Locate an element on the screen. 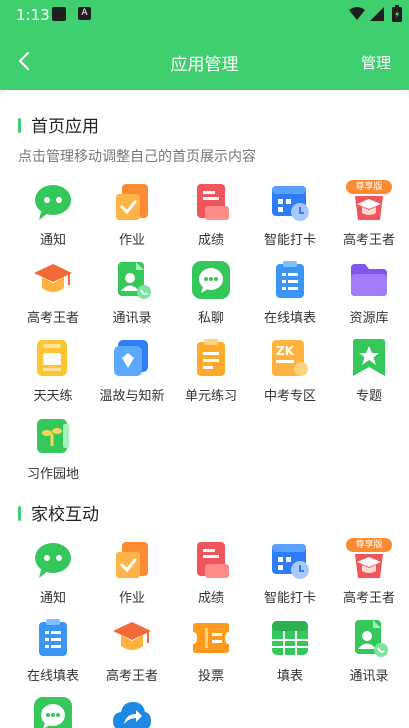  status-time: 1:13 is located at coordinates (33, 15).